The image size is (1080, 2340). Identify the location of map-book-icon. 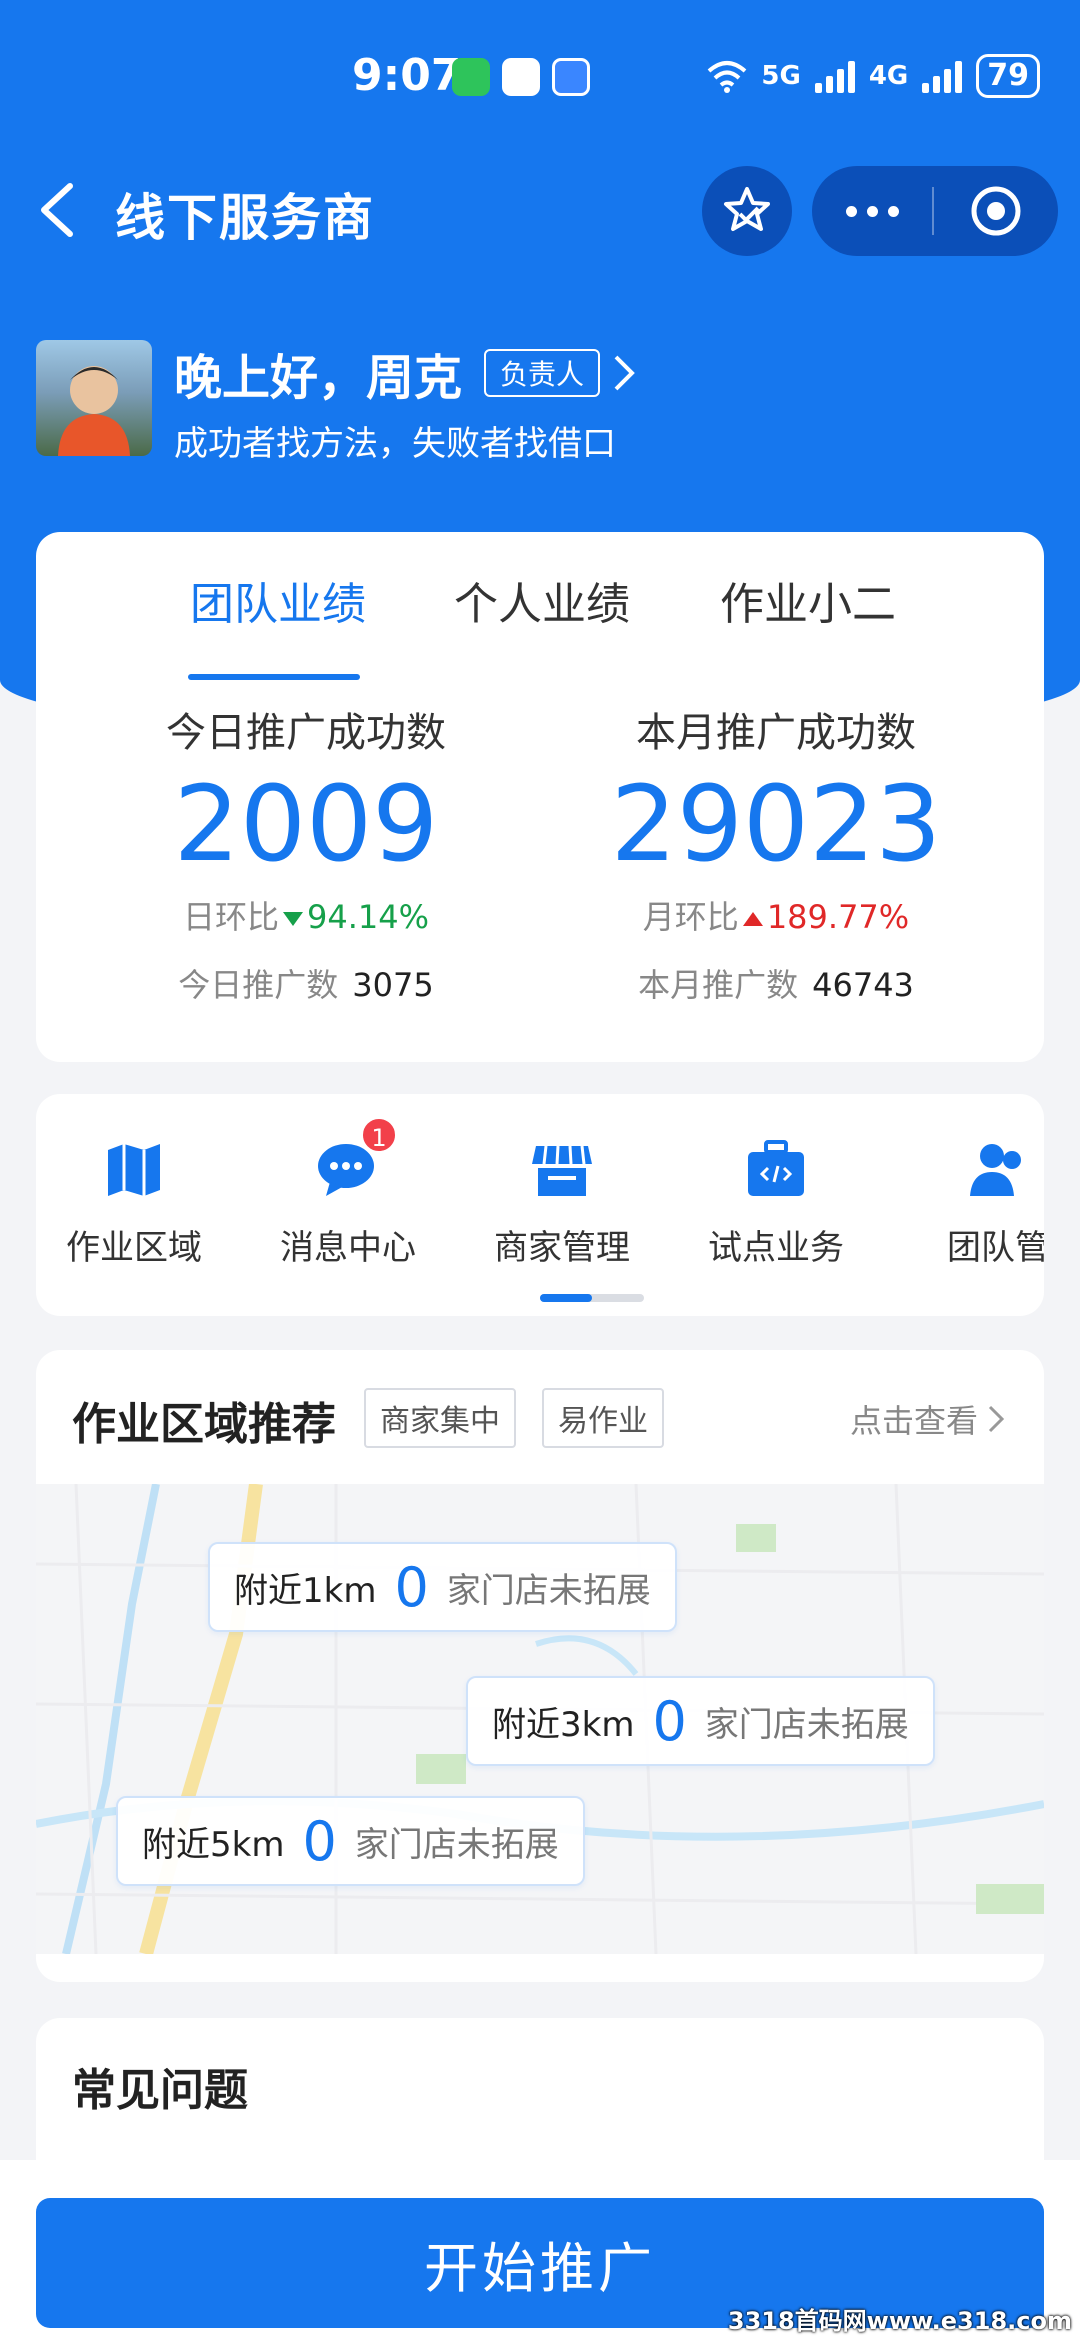
(134, 1170).